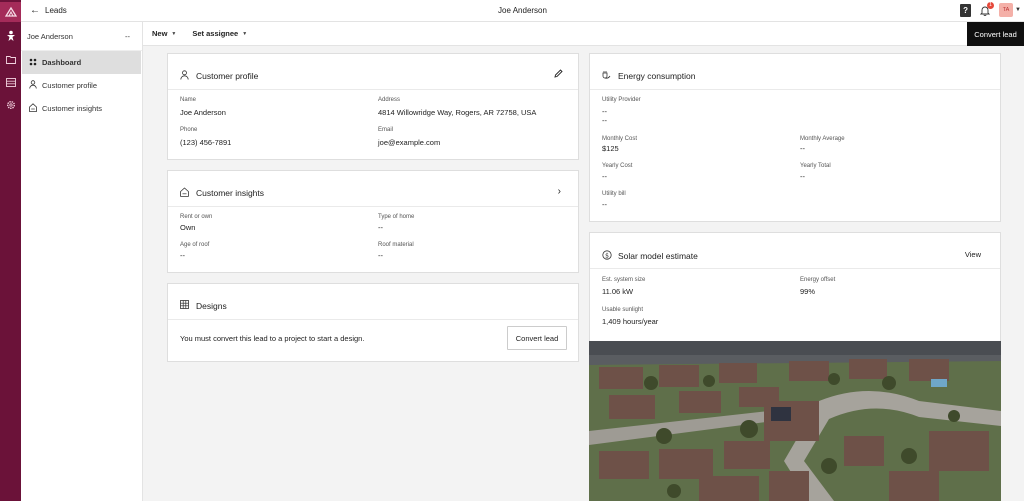 This screenshot has height=501, width=1024. What do you see at coordinates (396, 217) in the screenshot?
I see `home-type-label: Type of home` at bounding box center [396, 217].